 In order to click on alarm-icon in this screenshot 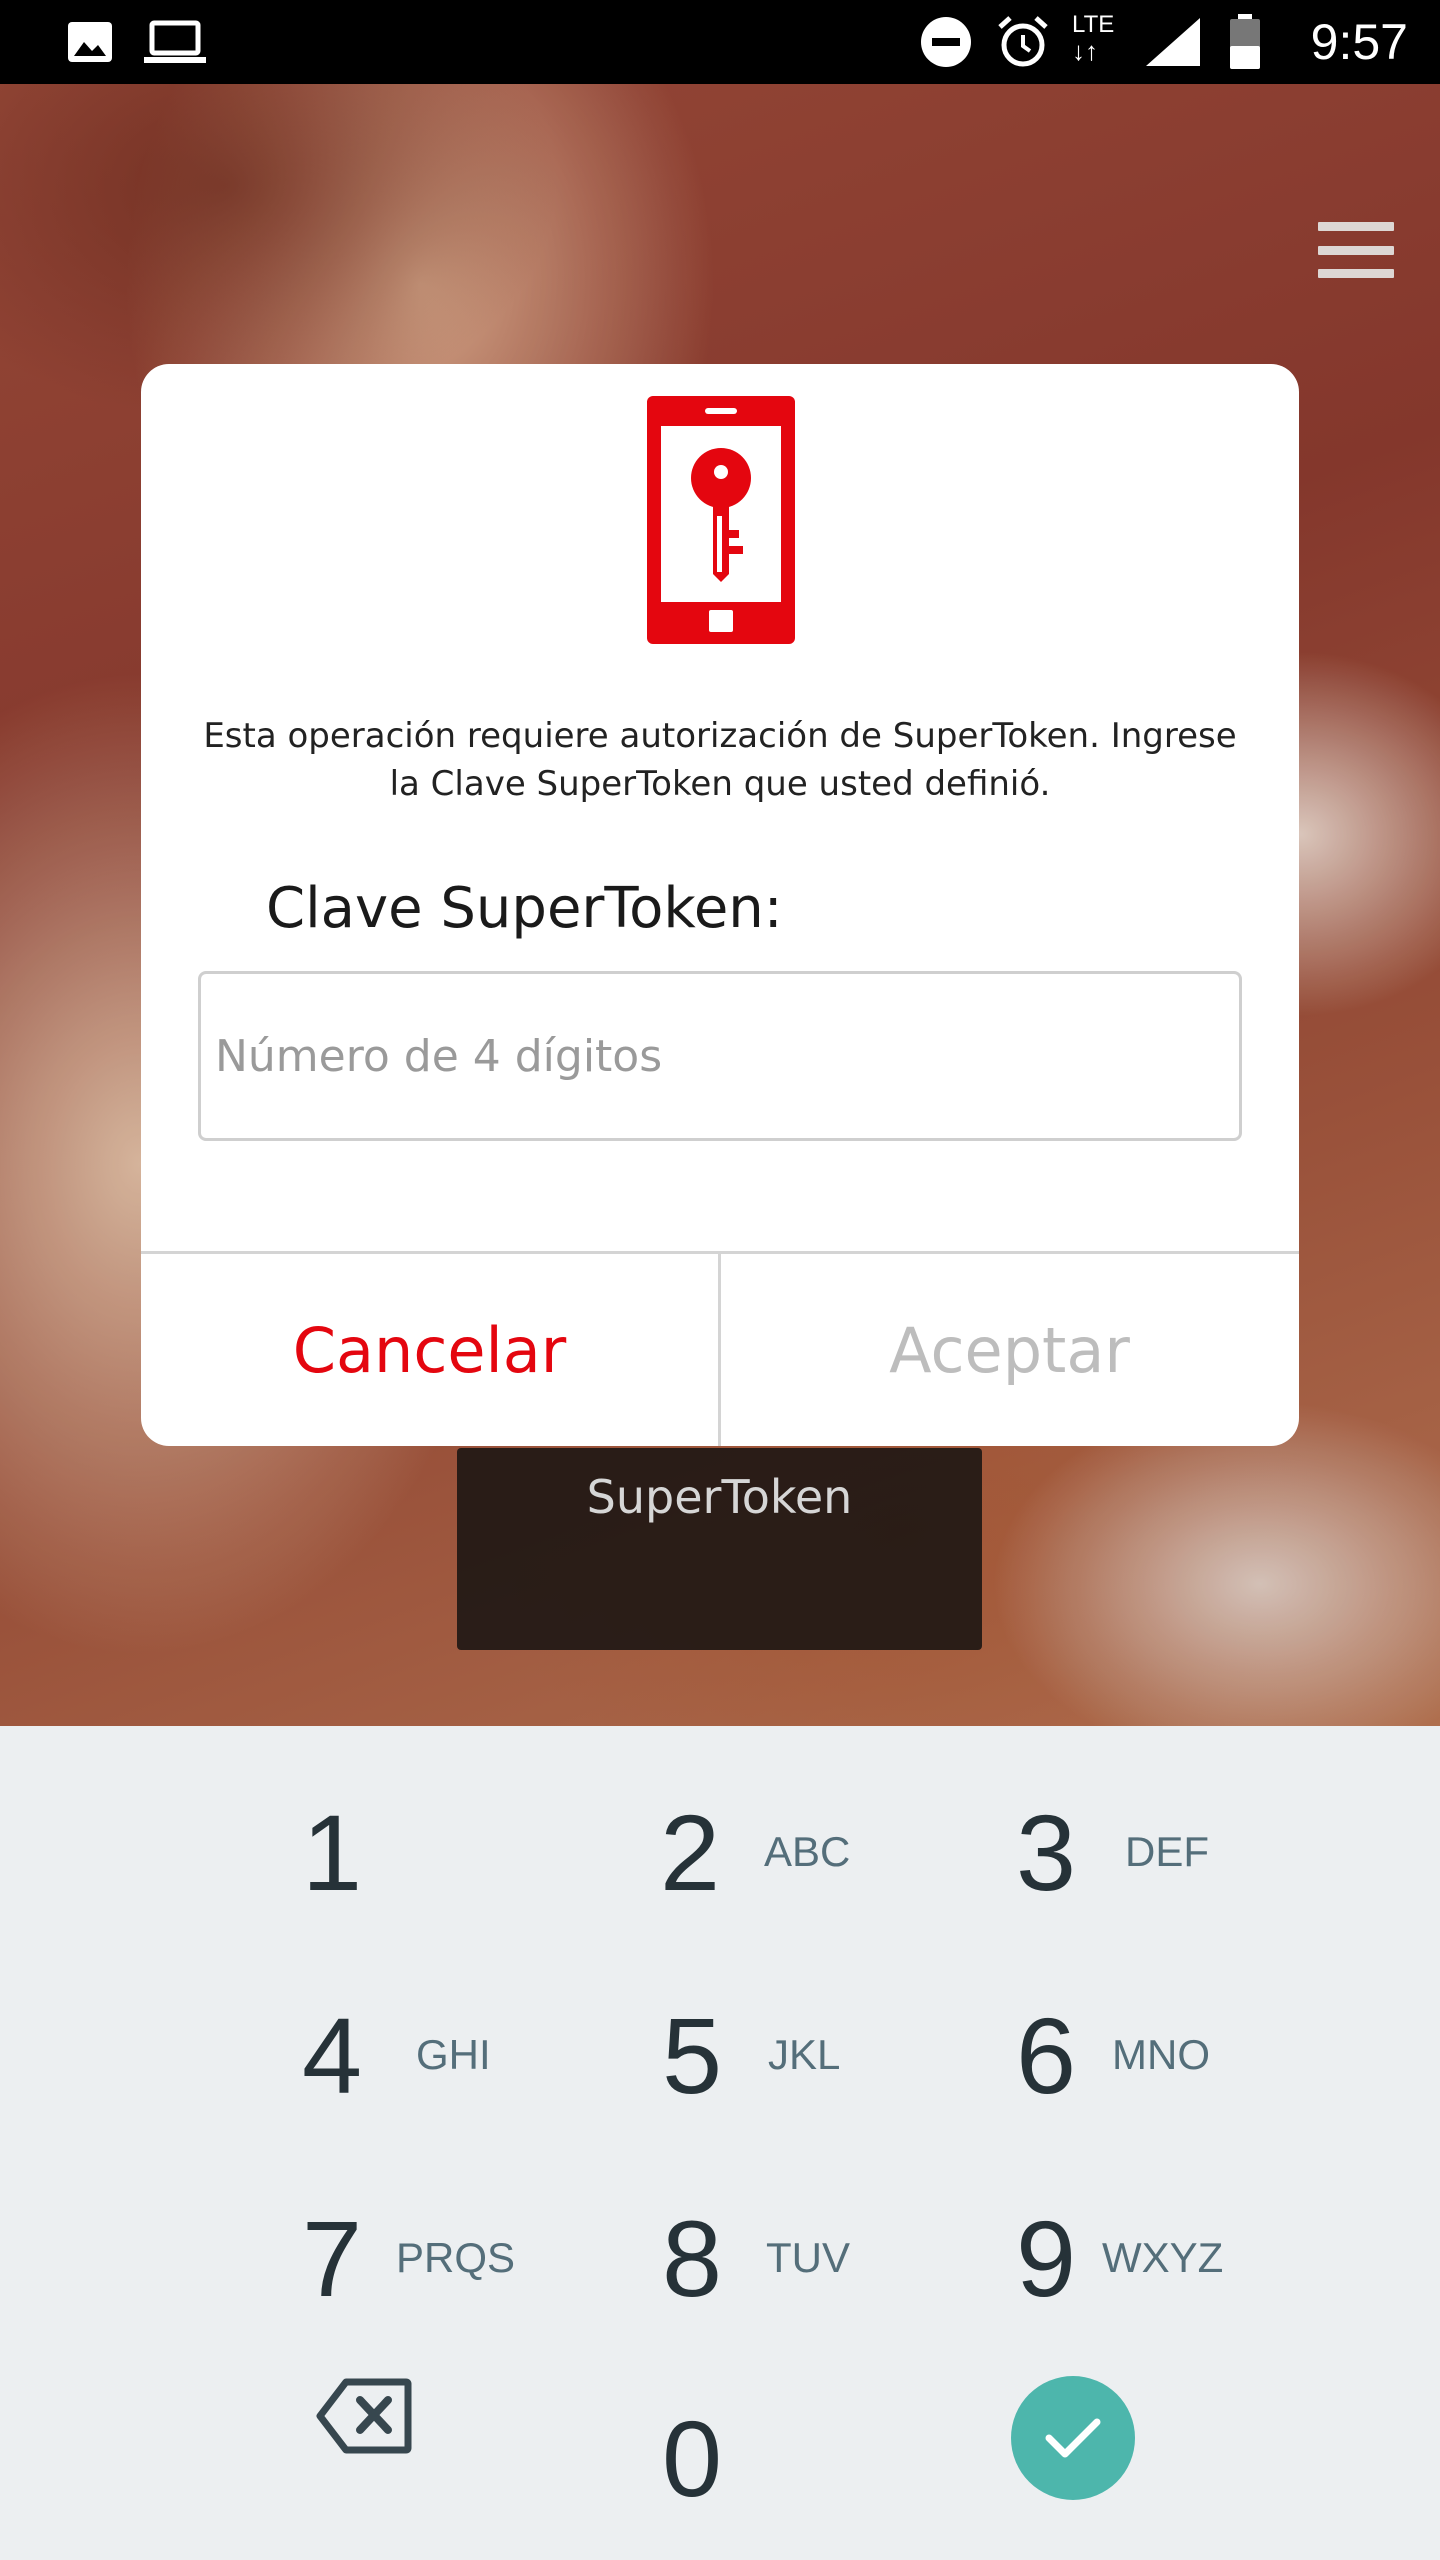, I will do `click(1023, 42)`.